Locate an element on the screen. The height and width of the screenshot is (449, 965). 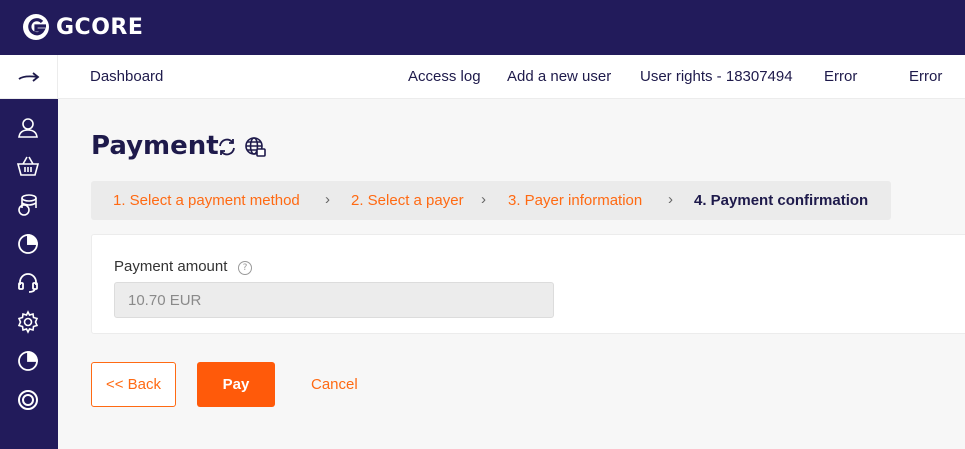
payment-amount-field is located at coordinates (334, 300).